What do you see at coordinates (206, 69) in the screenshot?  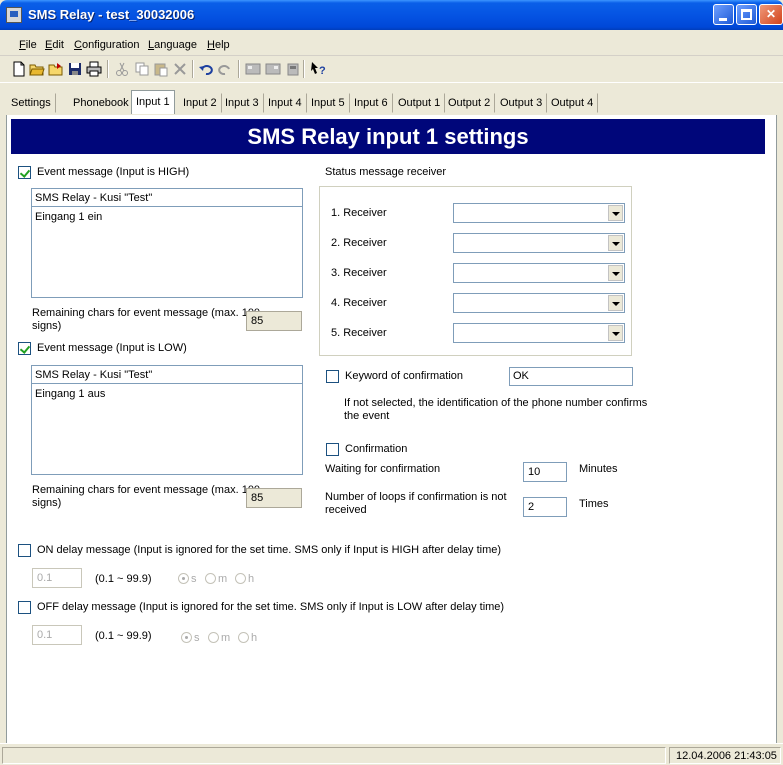 I see `undo-icon` at bounding box center [206, 69].